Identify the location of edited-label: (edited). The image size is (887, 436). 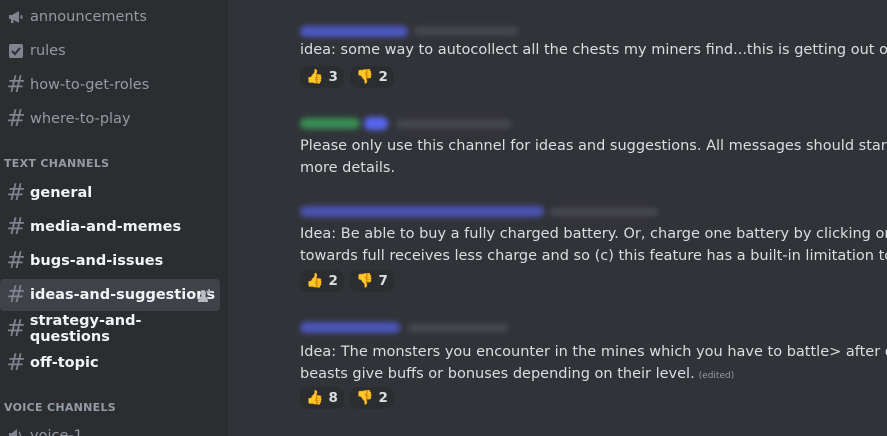
(716, 376).